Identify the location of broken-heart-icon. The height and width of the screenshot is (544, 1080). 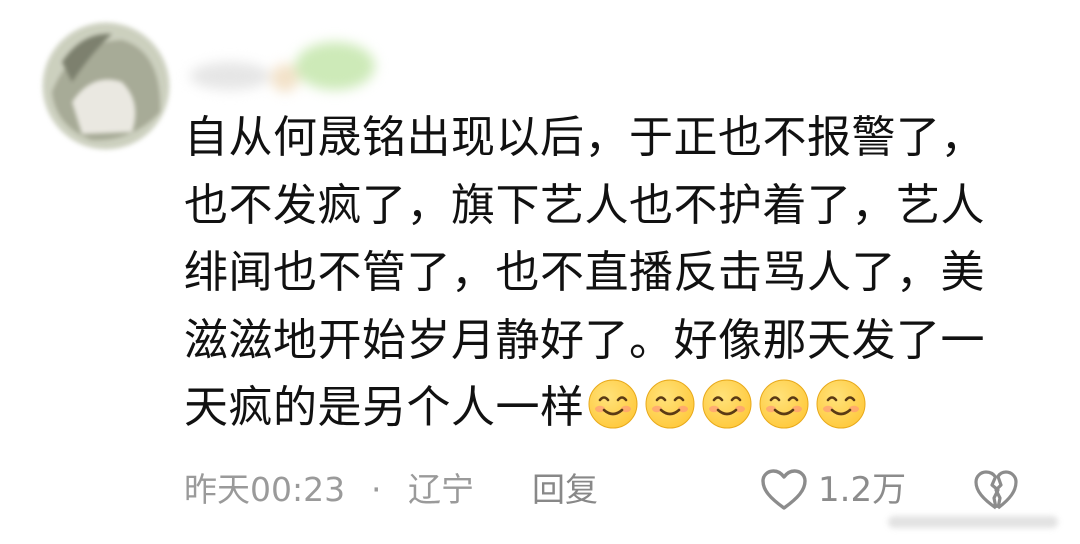
(996, 490).